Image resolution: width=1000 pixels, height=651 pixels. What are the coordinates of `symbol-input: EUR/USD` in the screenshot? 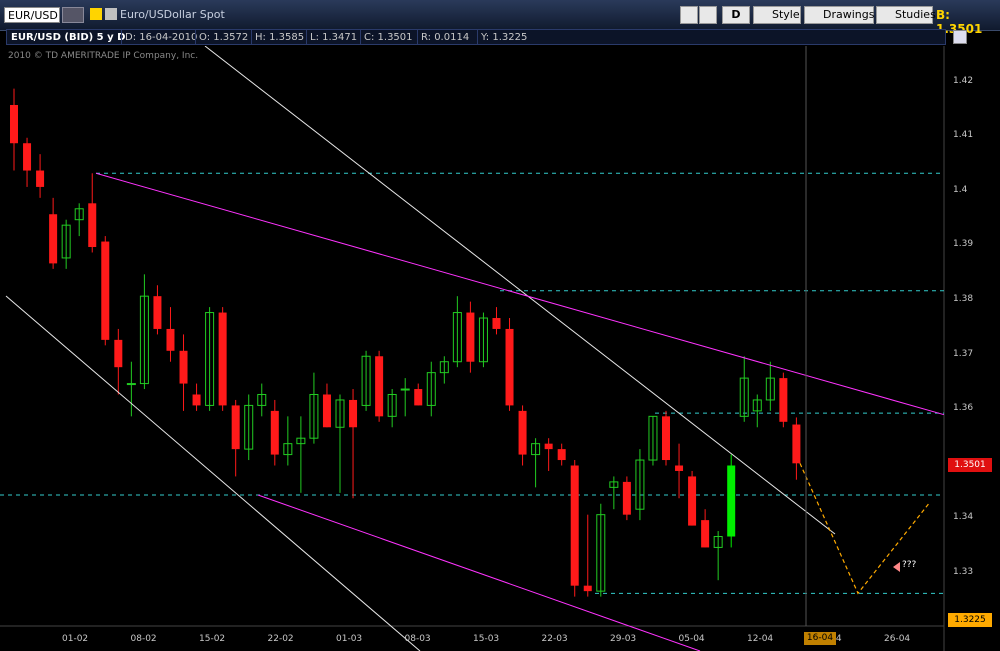 It's located at (32, 15).